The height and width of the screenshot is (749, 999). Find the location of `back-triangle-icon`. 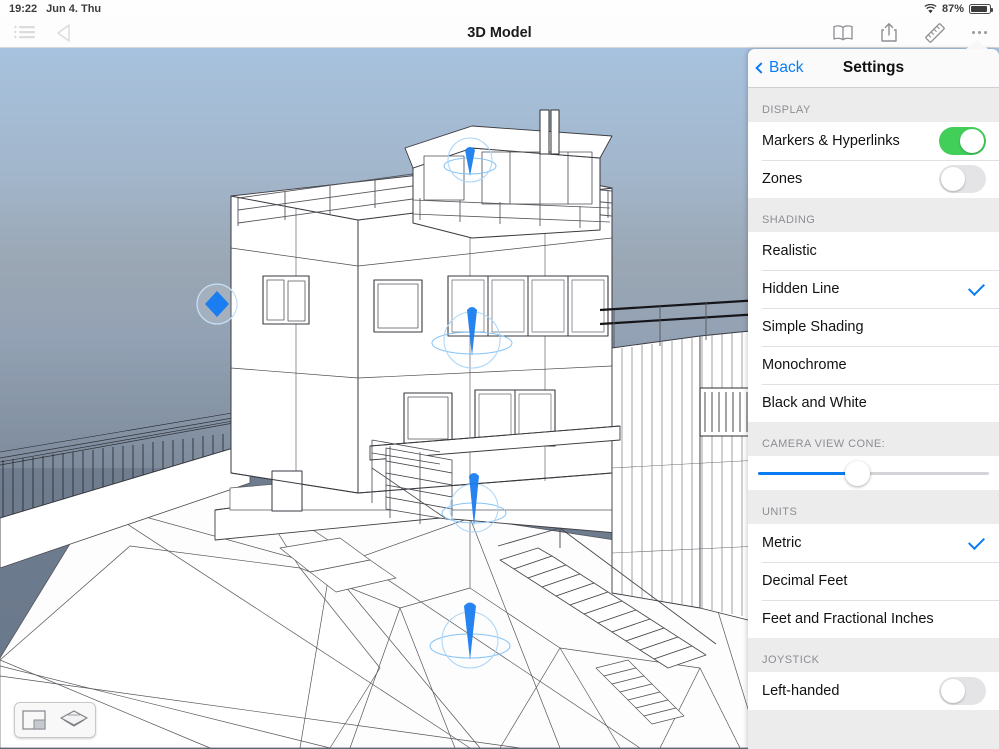

back-triangle-icon is located at coordinates (64, 32).